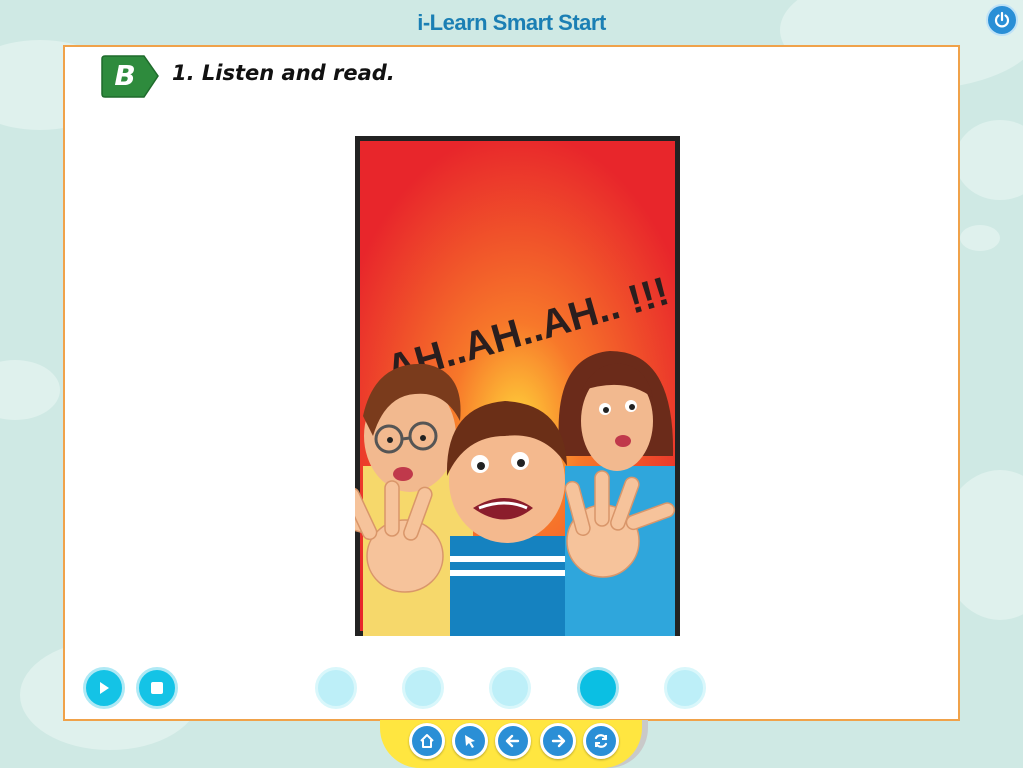 The height and width of the screenshot is (768, 1023). I want to click on play-icon, so click(104, 688).